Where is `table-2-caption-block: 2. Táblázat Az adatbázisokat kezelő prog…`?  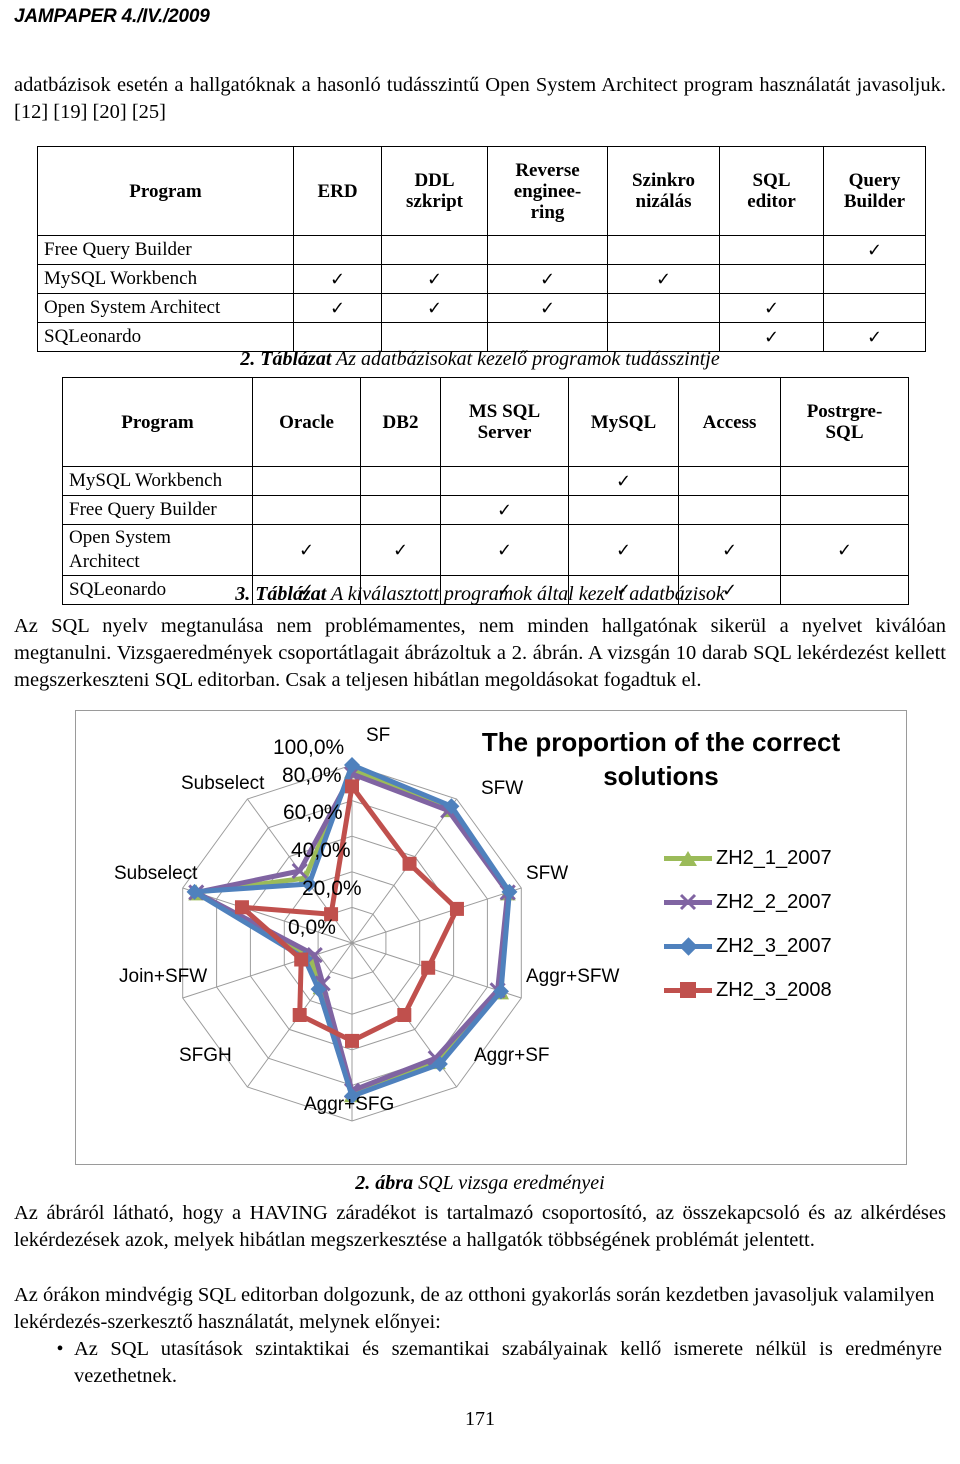
table-2-caption-block: 2. Táblázat Az adatbázisokat kezelő prog… is located at coordinates (480, 359).